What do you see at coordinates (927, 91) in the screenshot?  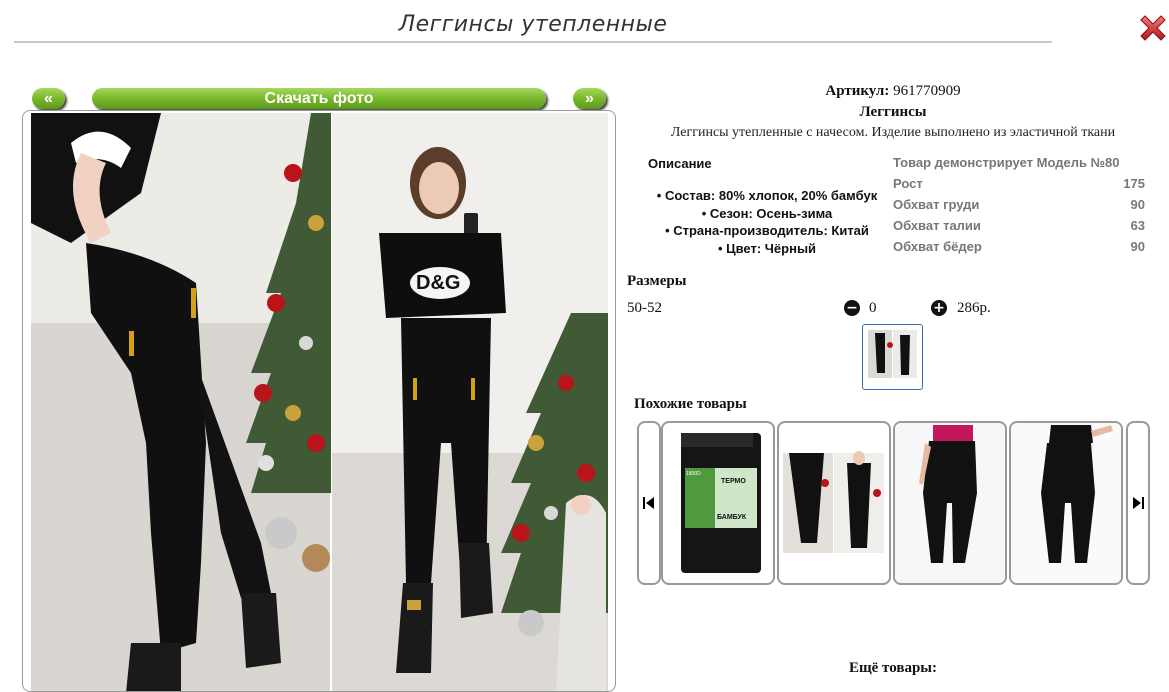 I see `article-value: 961770909` at bounding box center [927, 91].